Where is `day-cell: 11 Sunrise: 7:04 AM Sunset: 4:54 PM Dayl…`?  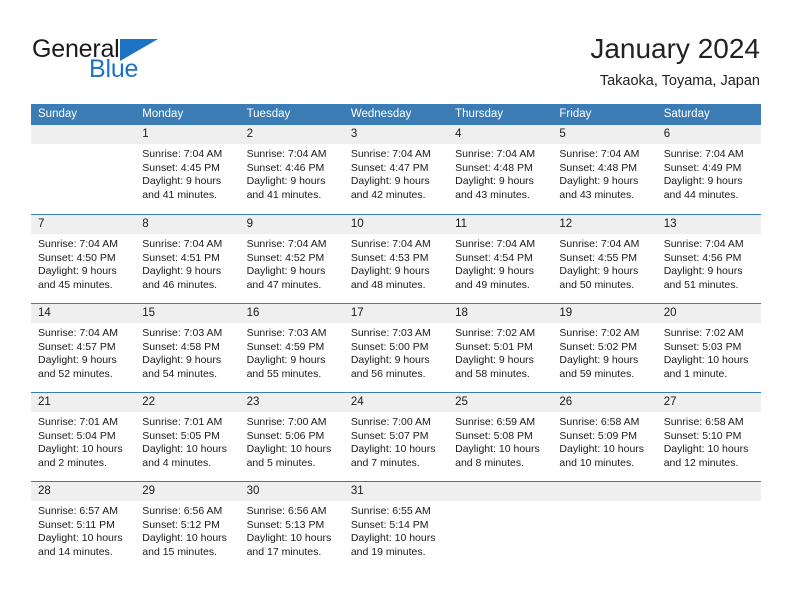 day-cell: 11 Sunrise: 7:04 AM Sunset: 4:54 PM Dayl… is located at coordinates (500, 259).